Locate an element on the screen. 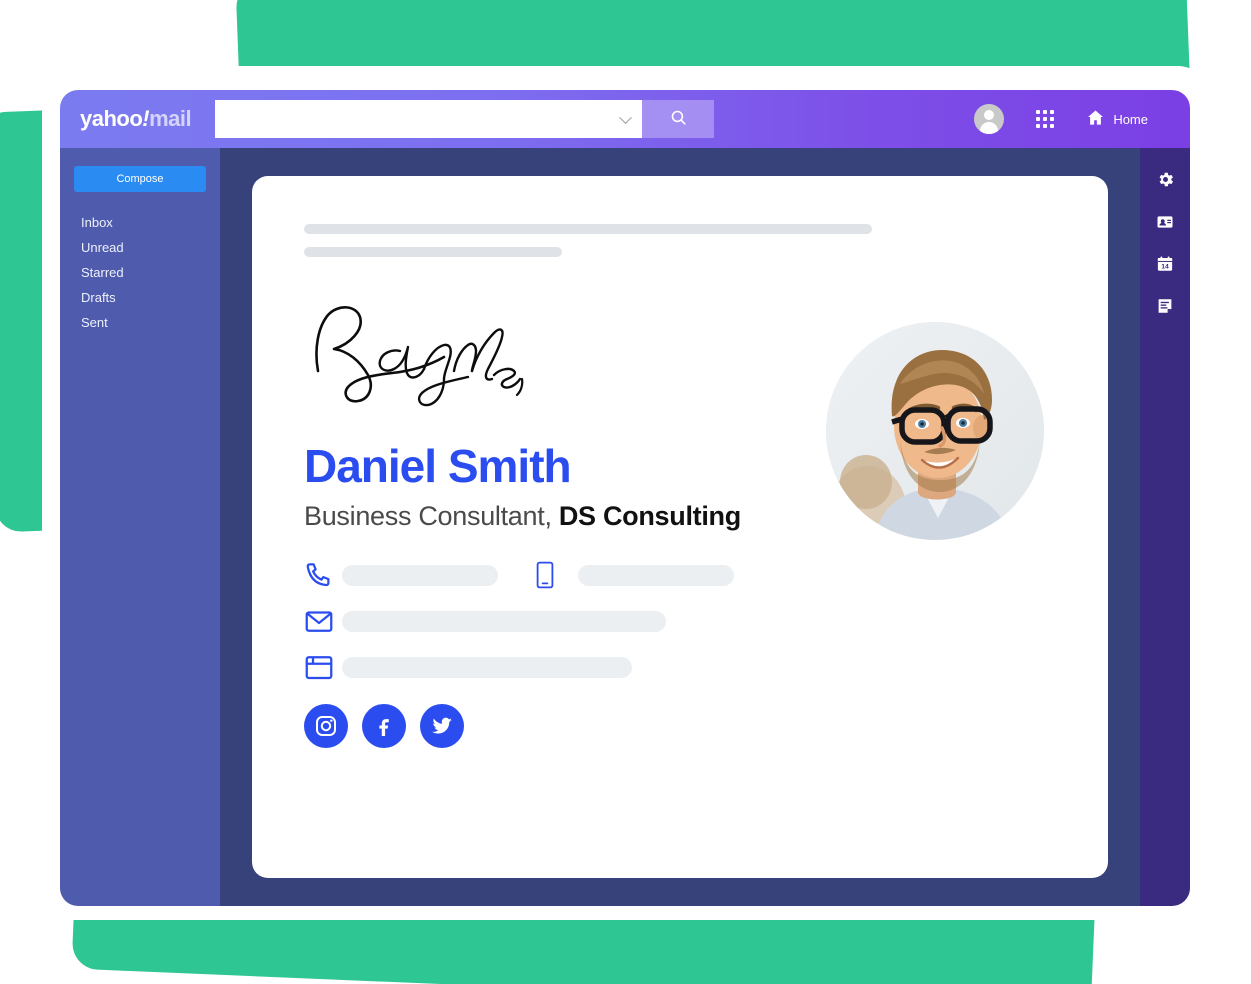 This screenshot has width=1251, height=984. social-links is located at coordinates (706, 726).